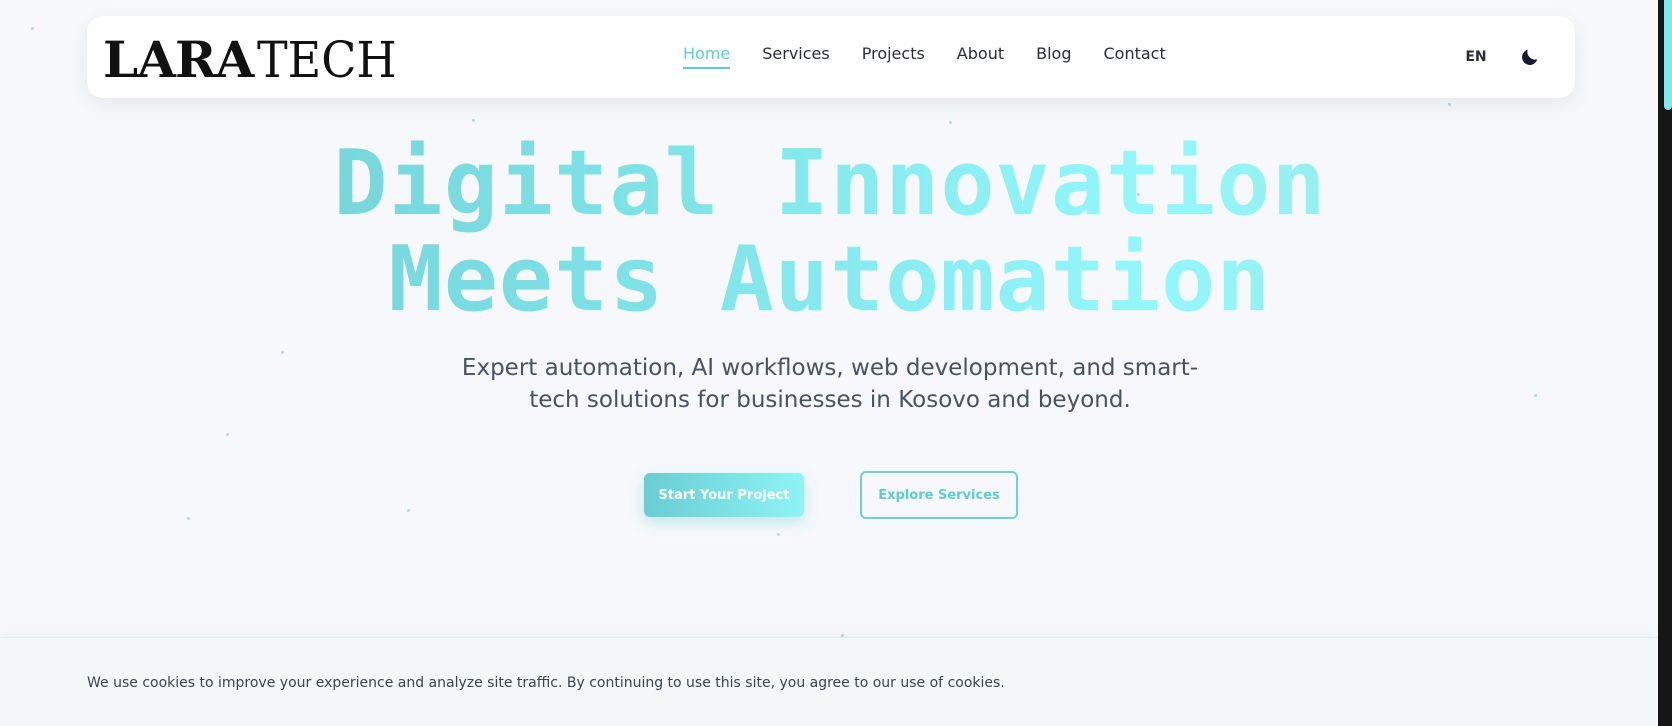  What do you see at coordinates (893, 53) in the screenshot?
I see `nav-projects: Projects` at bounding box center [893, 53].